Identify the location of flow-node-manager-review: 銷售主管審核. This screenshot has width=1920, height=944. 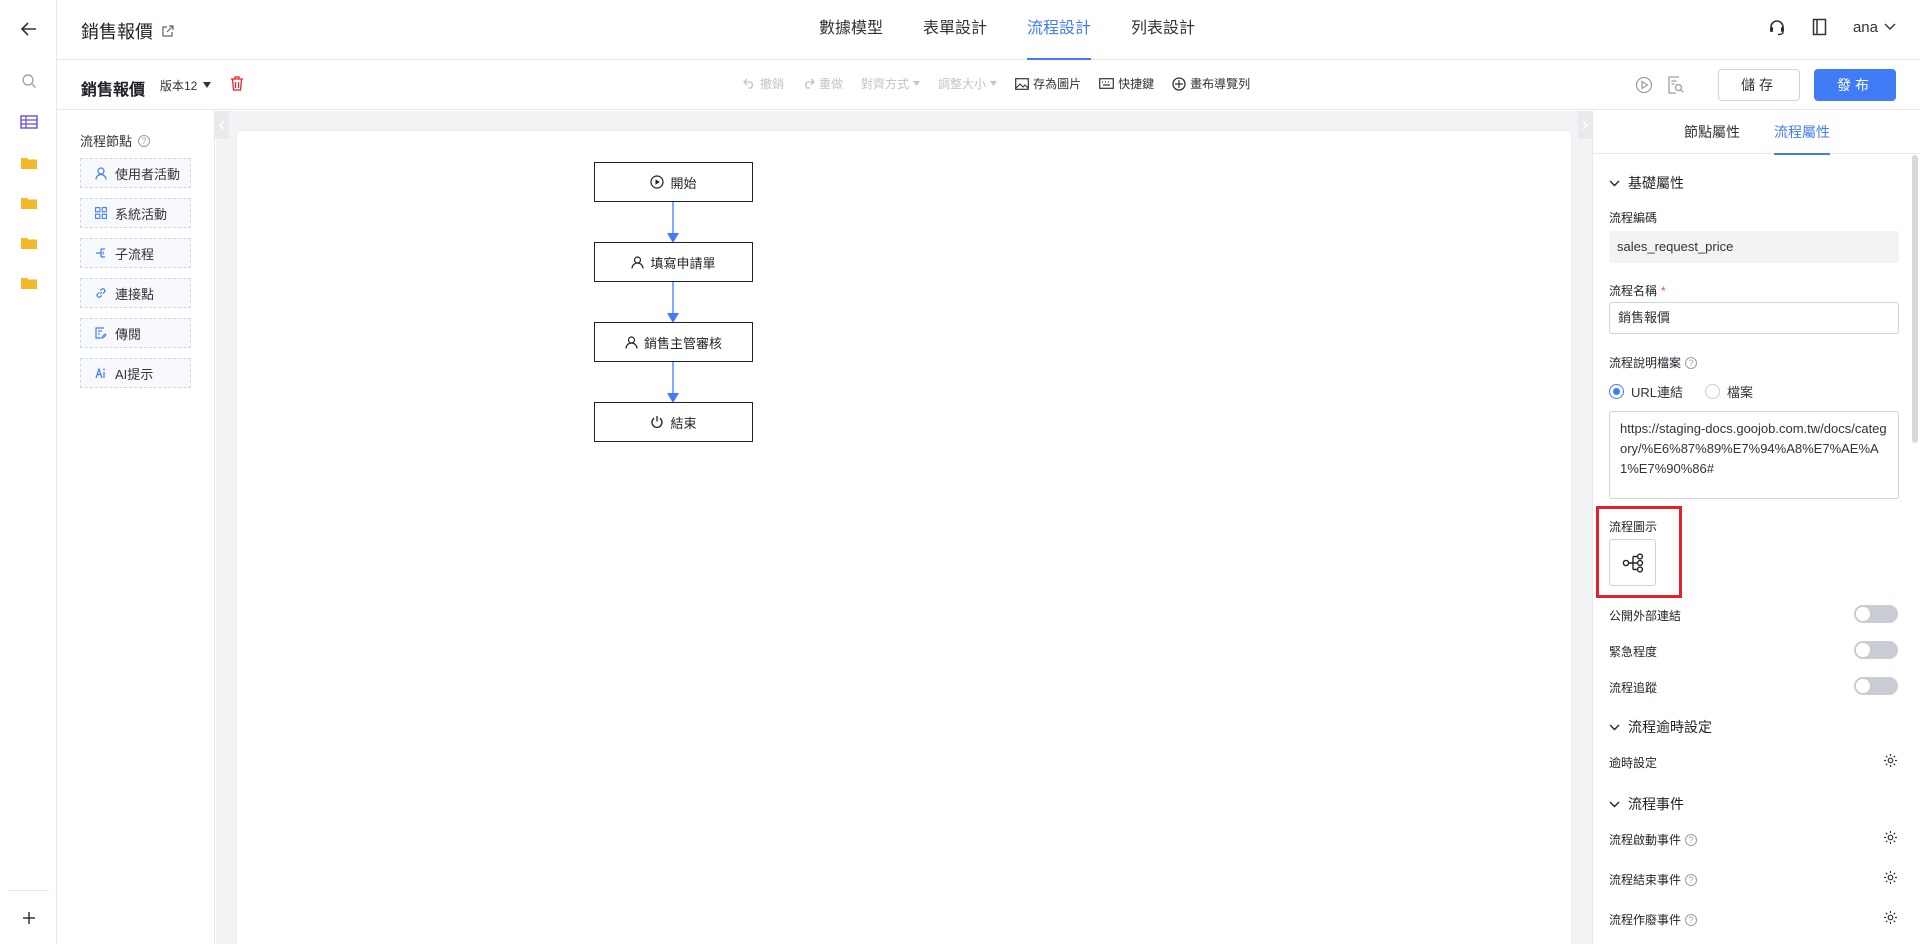
(673, 342).